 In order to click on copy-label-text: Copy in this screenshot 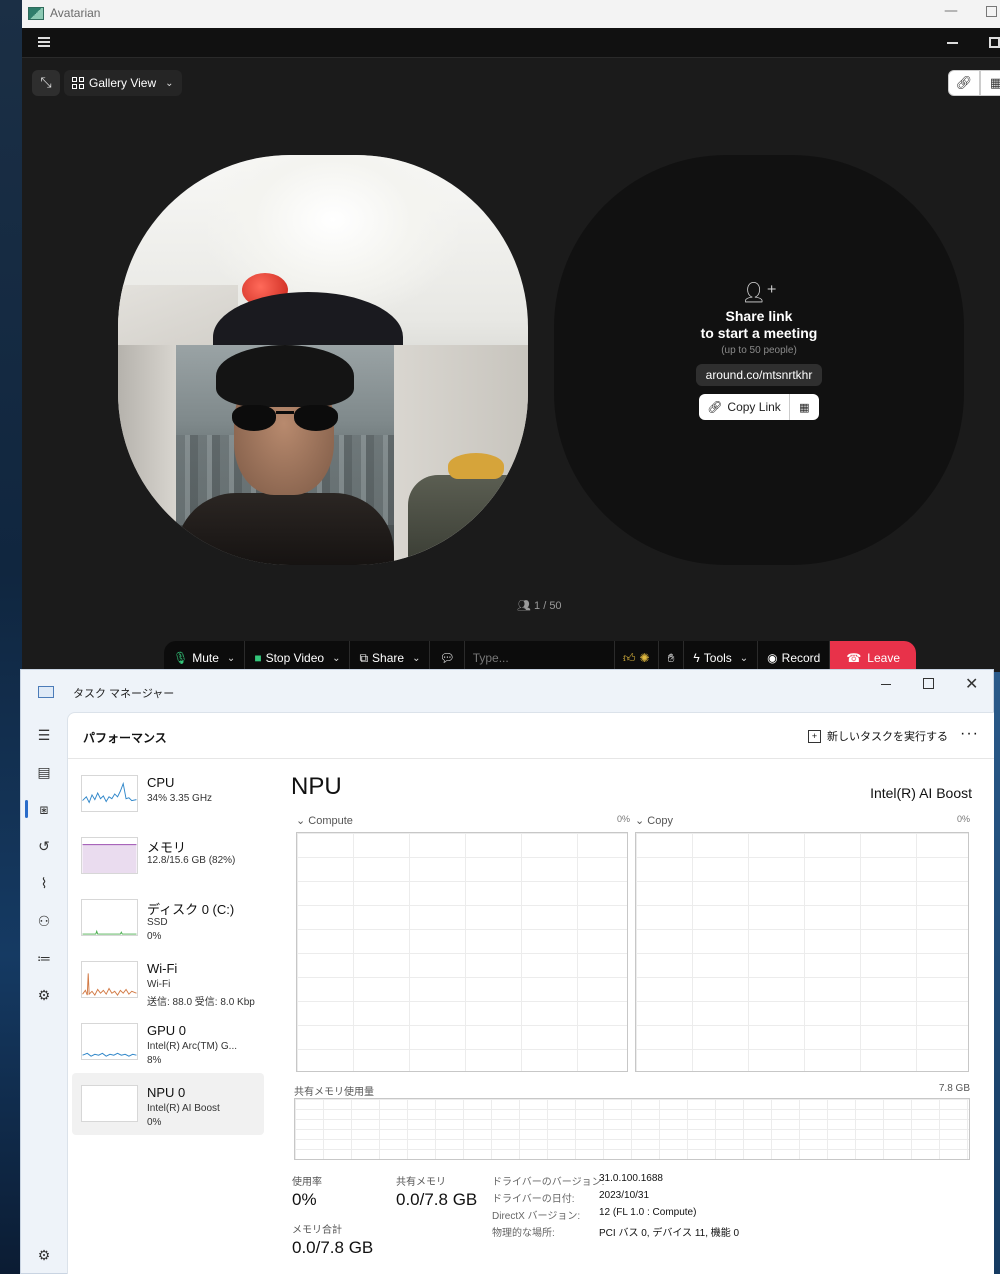, I will do `click(660, 821)`.